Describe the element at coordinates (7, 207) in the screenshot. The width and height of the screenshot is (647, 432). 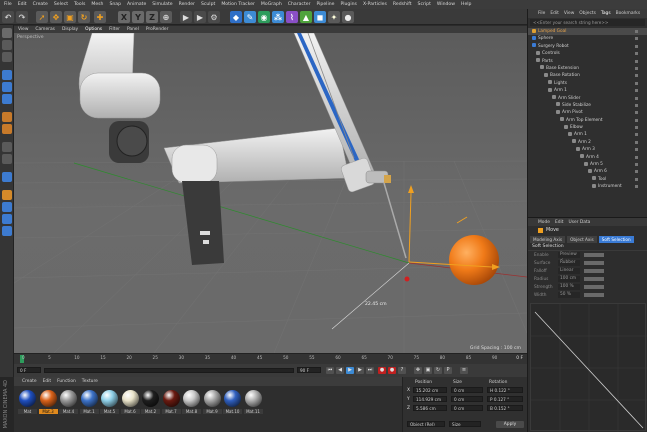
I see `planar-workplane-icon` at that location.